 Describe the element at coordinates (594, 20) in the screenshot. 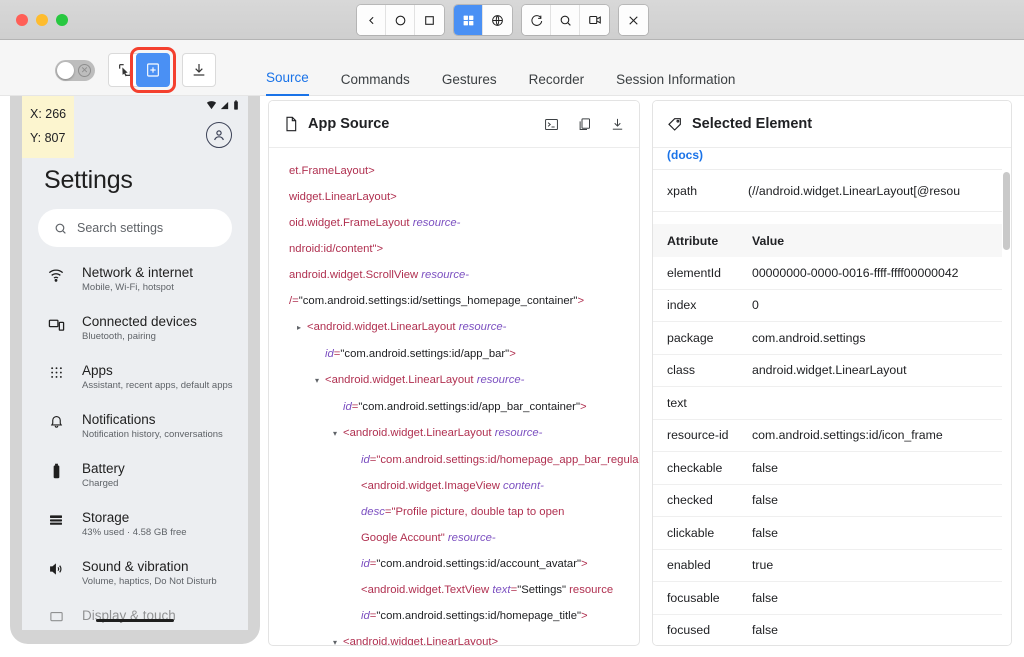

I see `record-screen-button` at that location.